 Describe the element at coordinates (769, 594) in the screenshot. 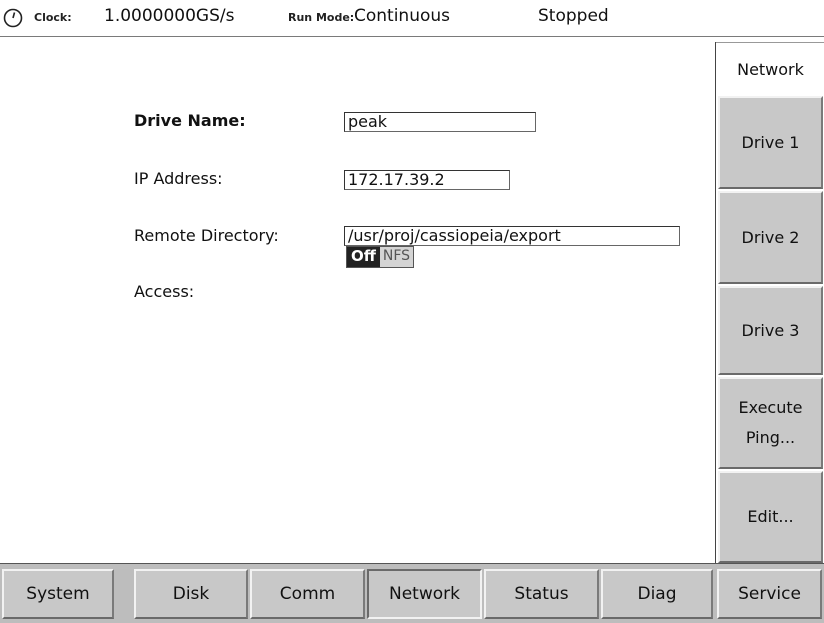

I see `tab-service: Service` at that location.